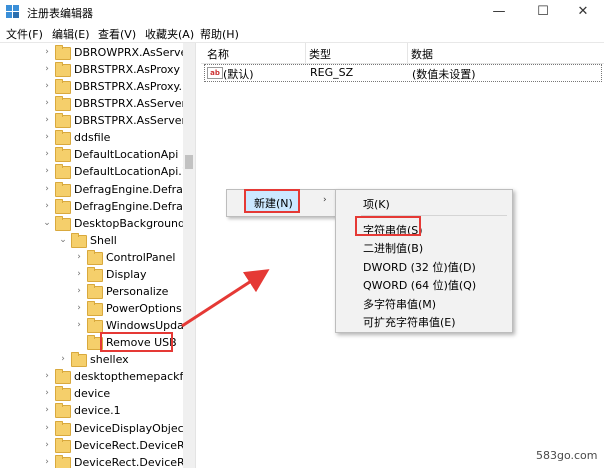  Describe the element at coordinates (582, 11) in the screenshot. I see `close-button: ✕` at that location.